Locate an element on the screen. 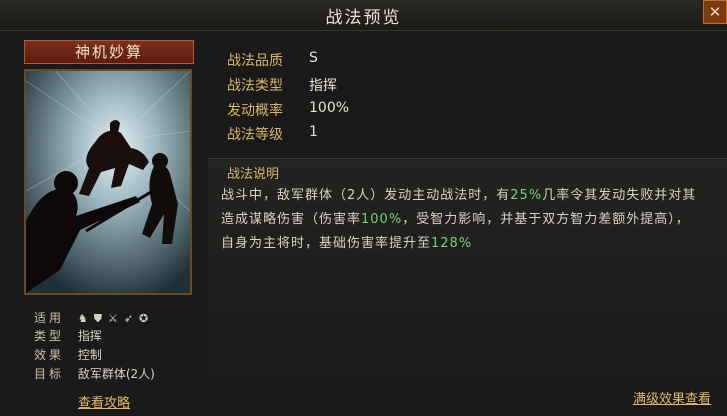 This screenshot has width=727, height=416. crossed-swords-icon: ⚔ is located at coordinates (112, 318).